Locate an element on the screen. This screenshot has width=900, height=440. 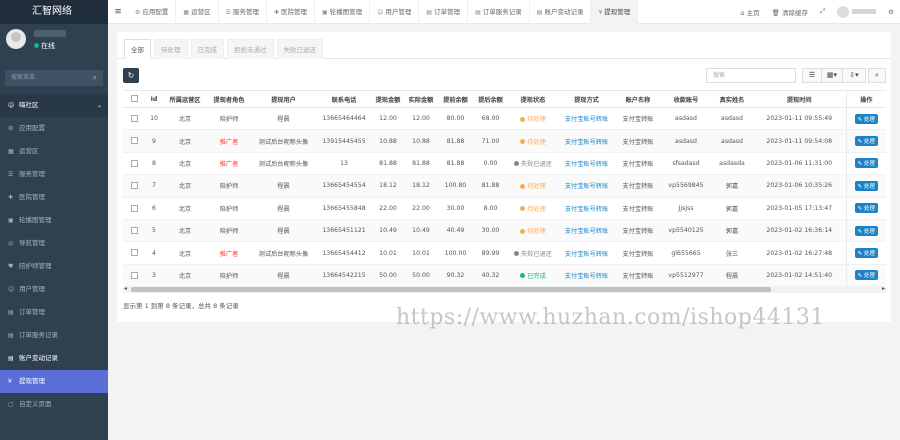
tab-3: ✚ 医院管理 is located at coordinates (291, 12).